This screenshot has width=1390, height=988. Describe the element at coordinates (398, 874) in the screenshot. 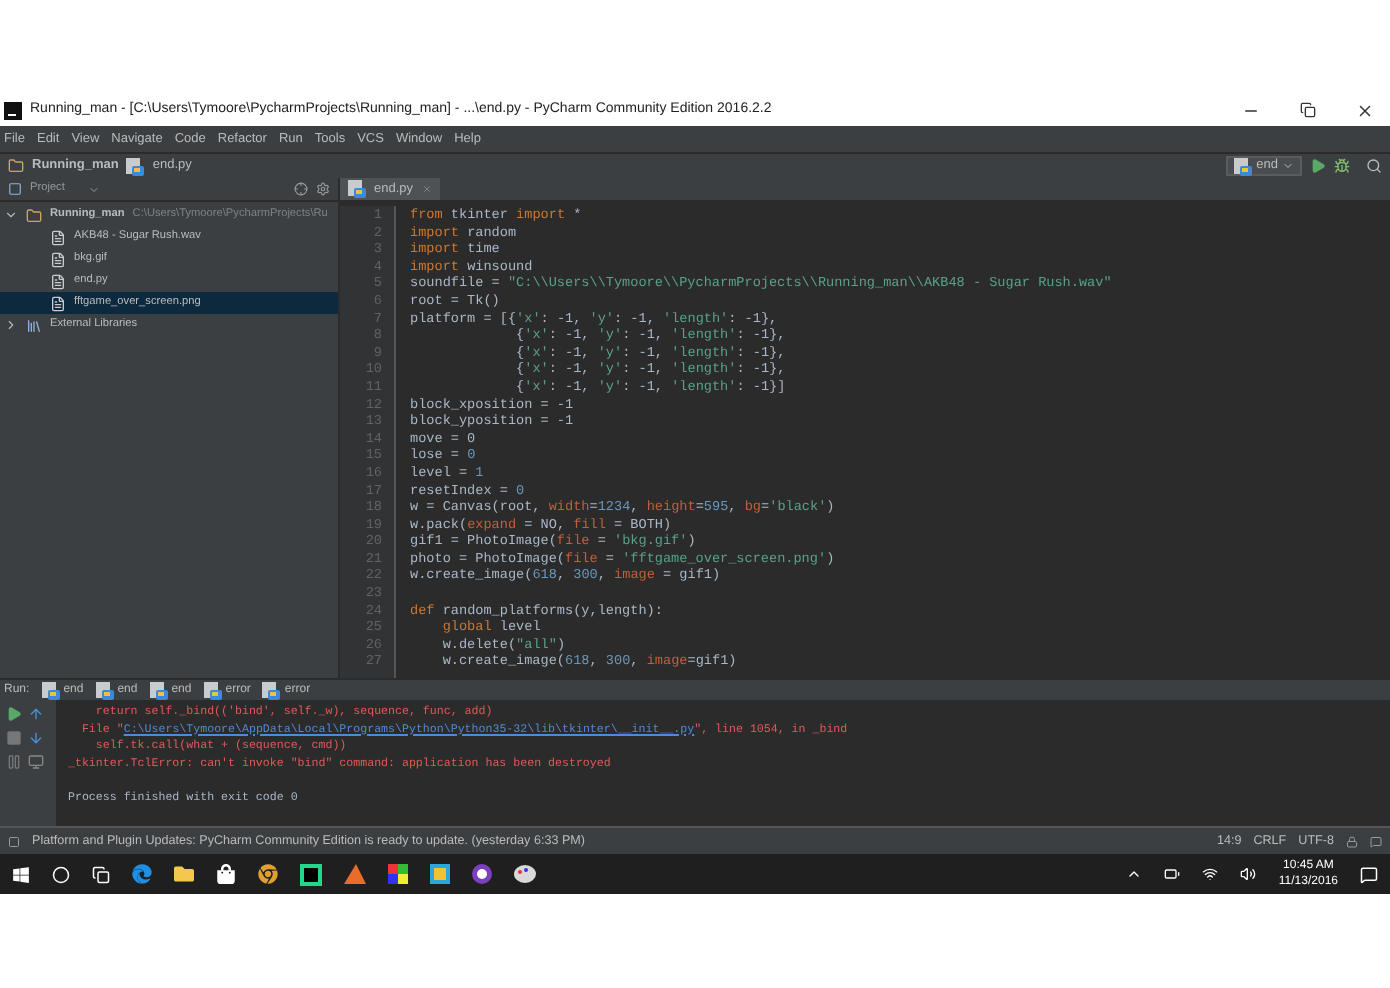

I see `colored-squares-icon` at that location.